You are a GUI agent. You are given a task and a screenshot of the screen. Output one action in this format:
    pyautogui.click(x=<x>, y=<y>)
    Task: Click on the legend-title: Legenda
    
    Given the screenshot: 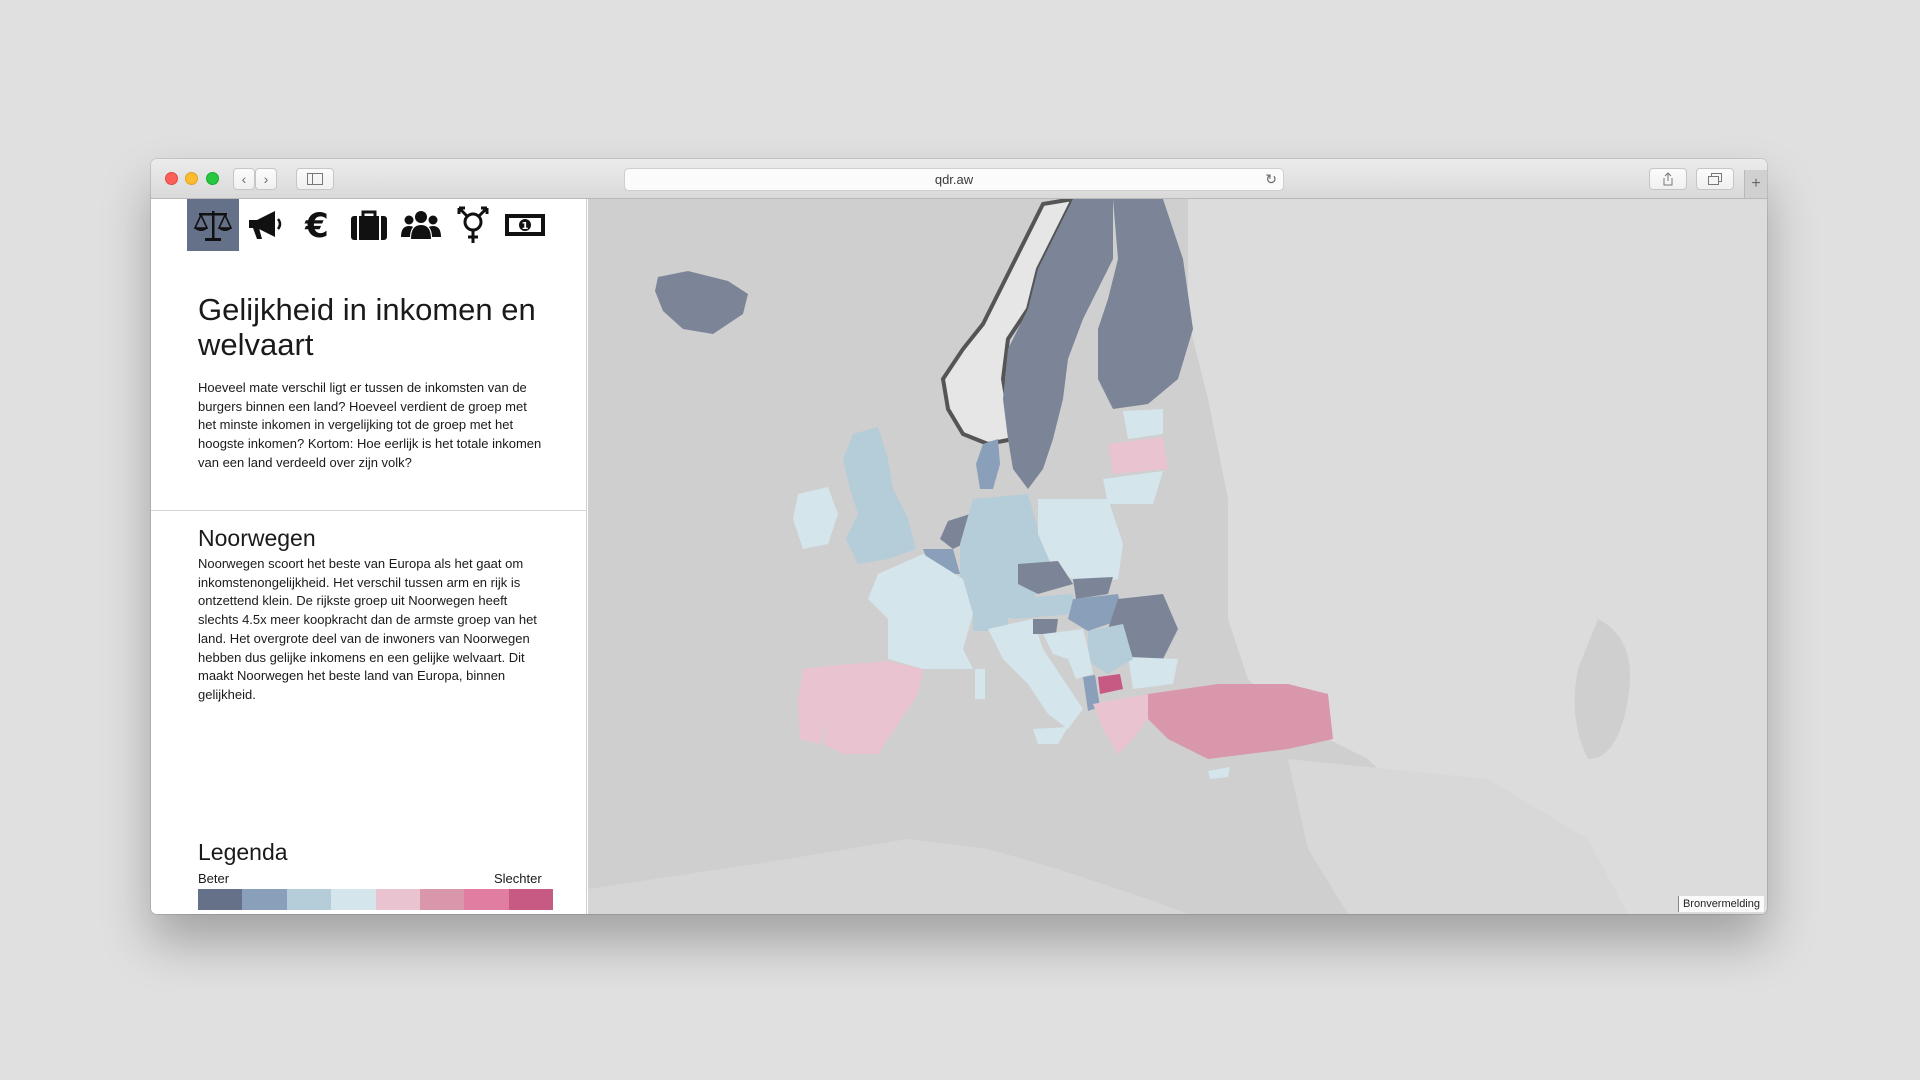 What is the action you would take?
    pyautogui.click(x=243, y=852)
    